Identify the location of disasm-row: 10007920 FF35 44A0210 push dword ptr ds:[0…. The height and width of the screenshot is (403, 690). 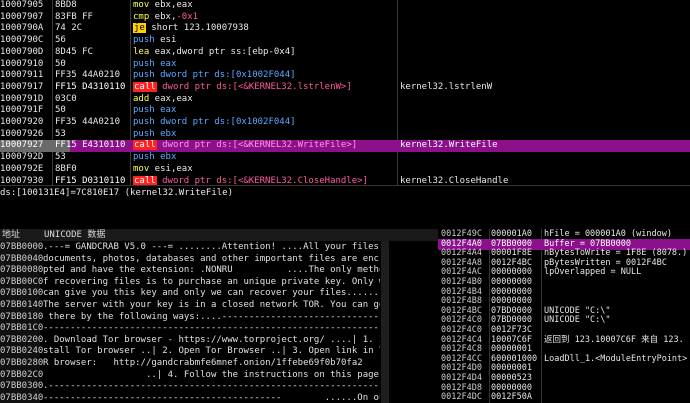
(345, 123).